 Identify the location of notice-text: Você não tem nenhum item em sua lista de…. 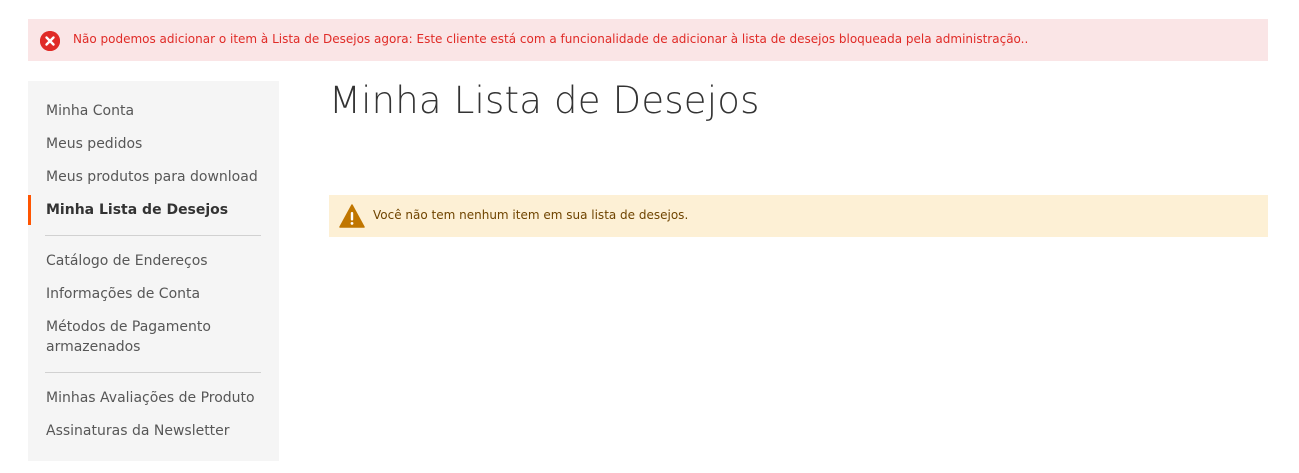
(531, 215).